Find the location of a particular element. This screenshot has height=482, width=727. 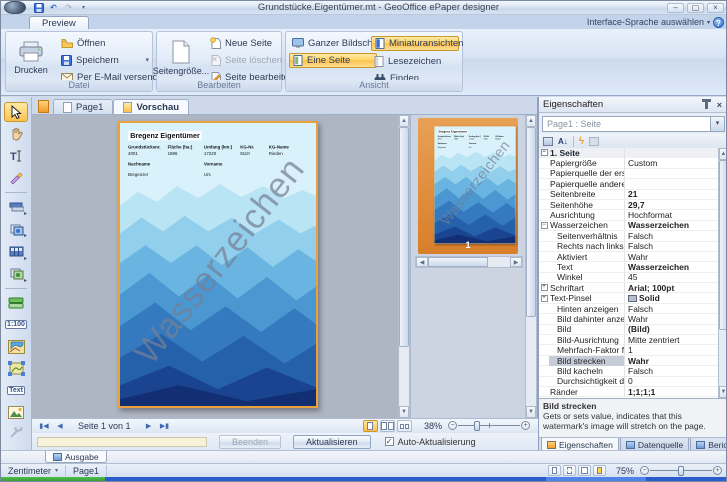

thumbnails-scrollbar: ▲ ▼ is located at coordinates (531, 266).